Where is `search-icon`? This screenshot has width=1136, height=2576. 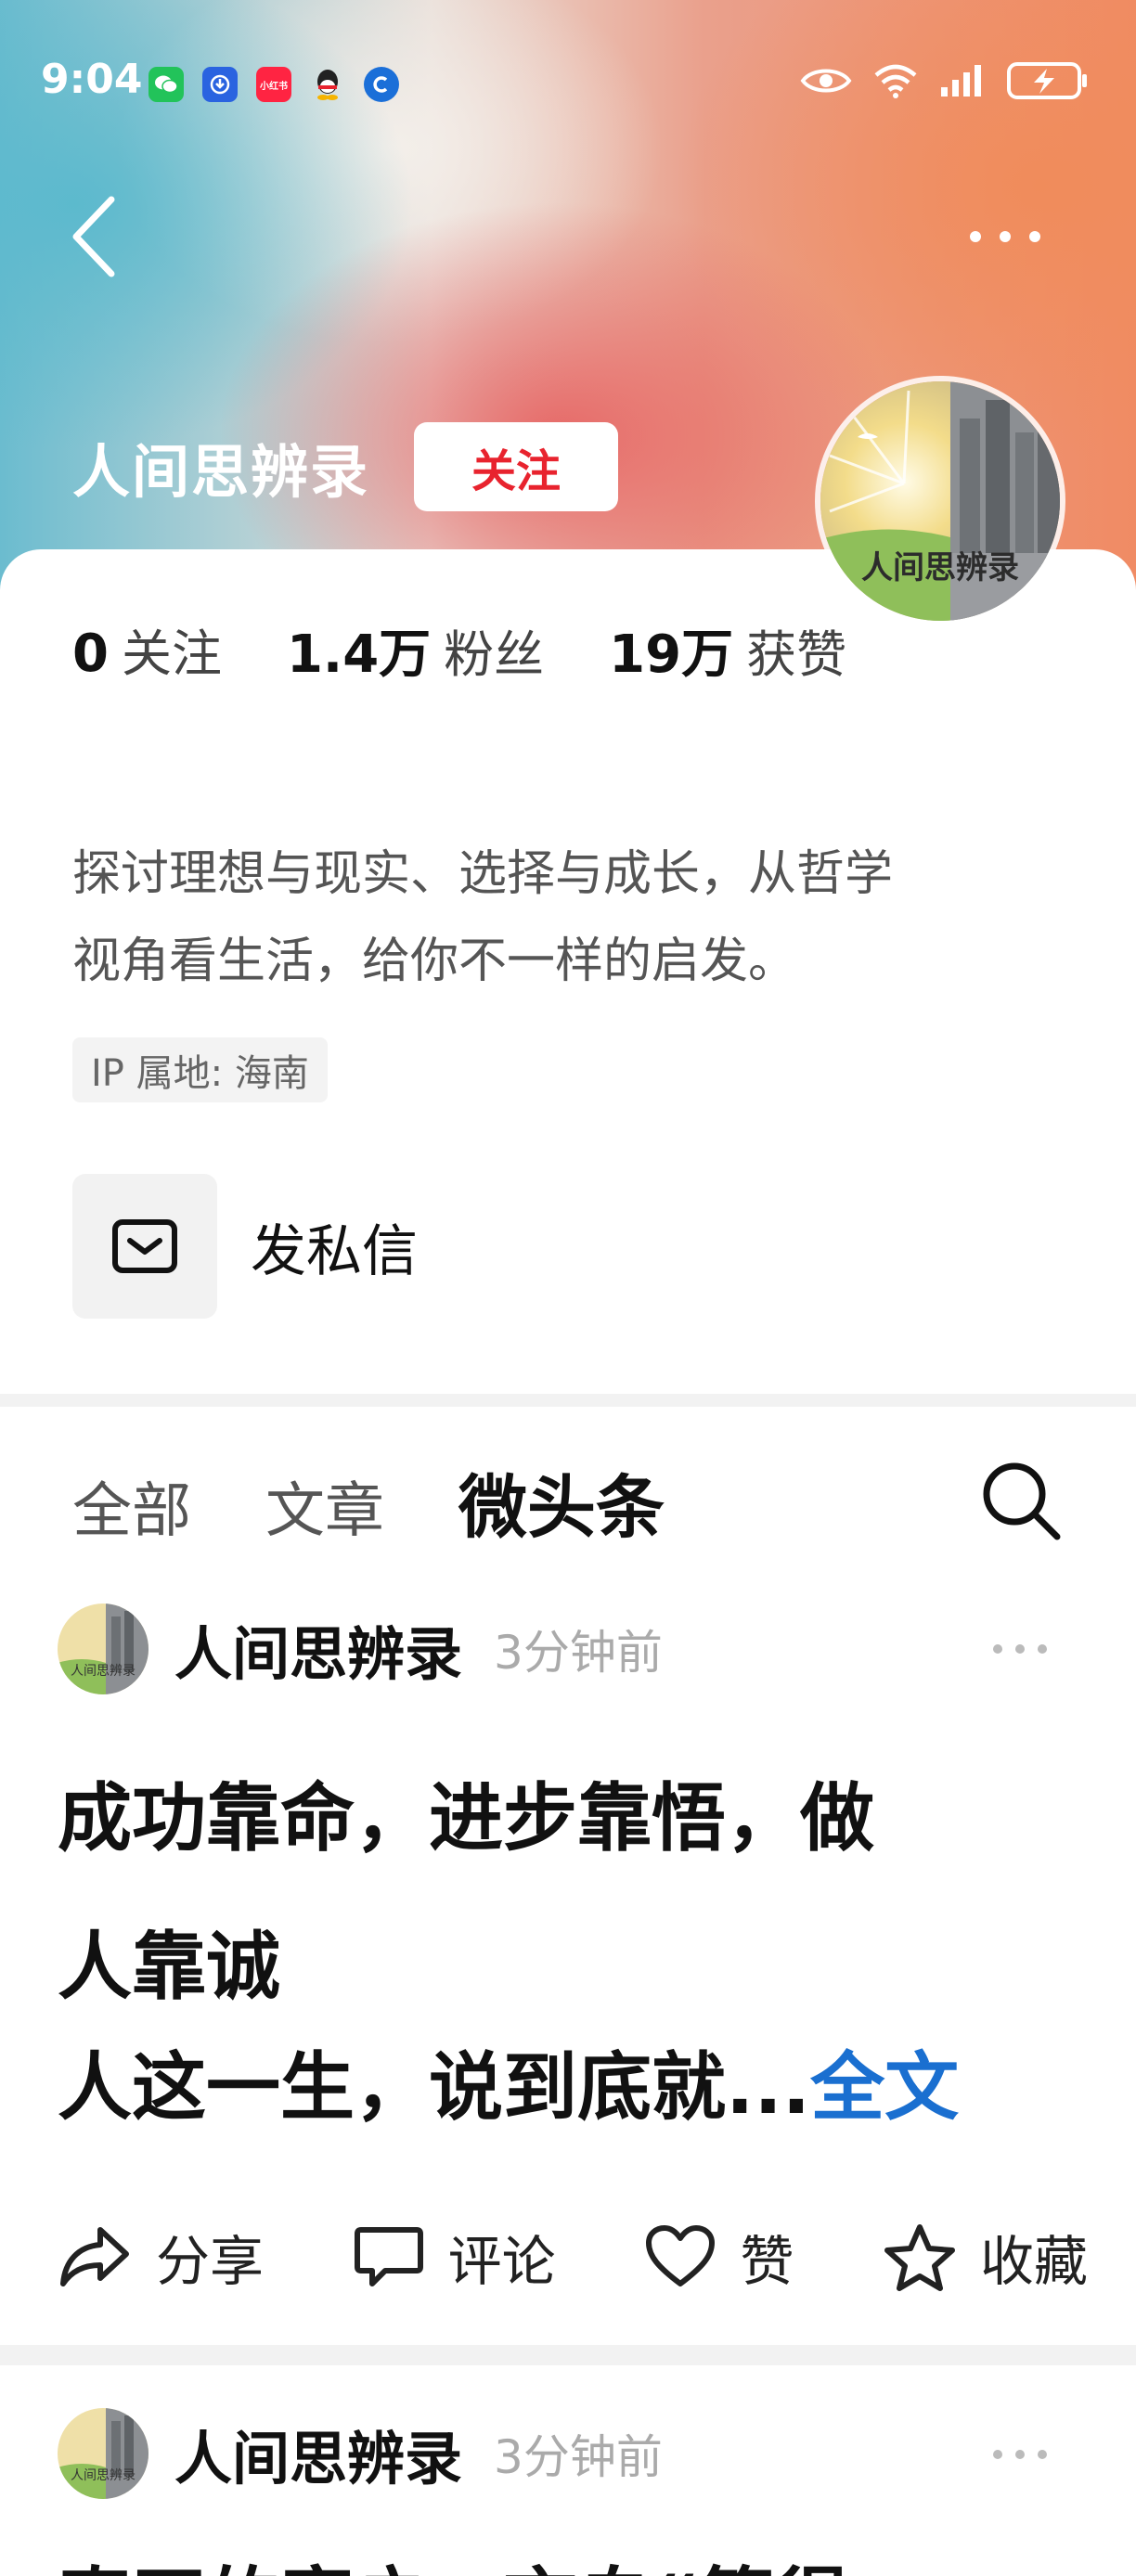
search-icon is located at coordinates (1022, 1501).